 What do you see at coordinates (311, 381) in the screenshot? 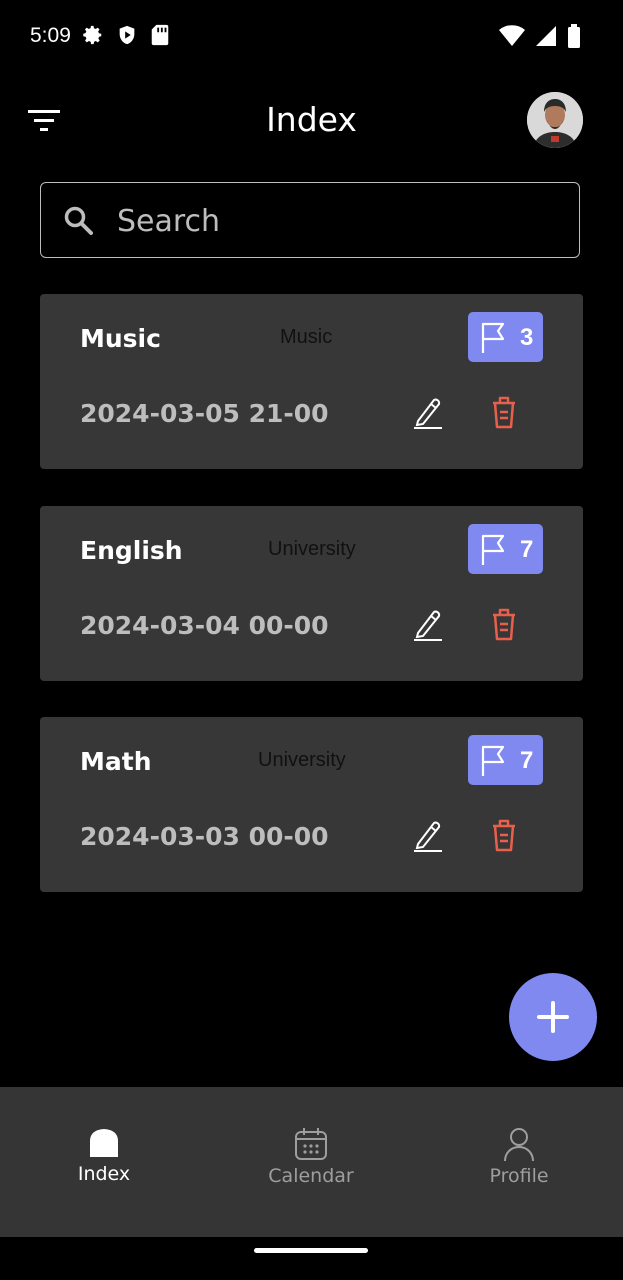
I see `task-card: Music Music 3 2024-03-05 21-00` at bounding box center [311, 381].